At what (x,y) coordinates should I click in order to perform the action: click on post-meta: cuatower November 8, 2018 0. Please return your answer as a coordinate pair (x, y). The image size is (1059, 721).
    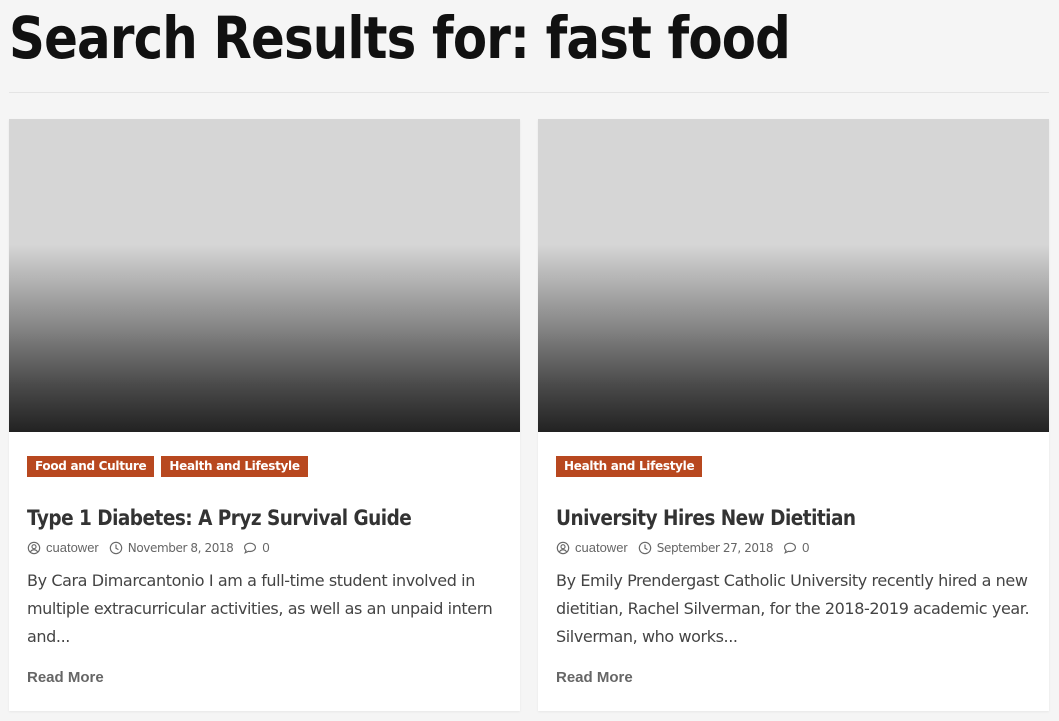
    Looking at the image, I should click on (153, 547).